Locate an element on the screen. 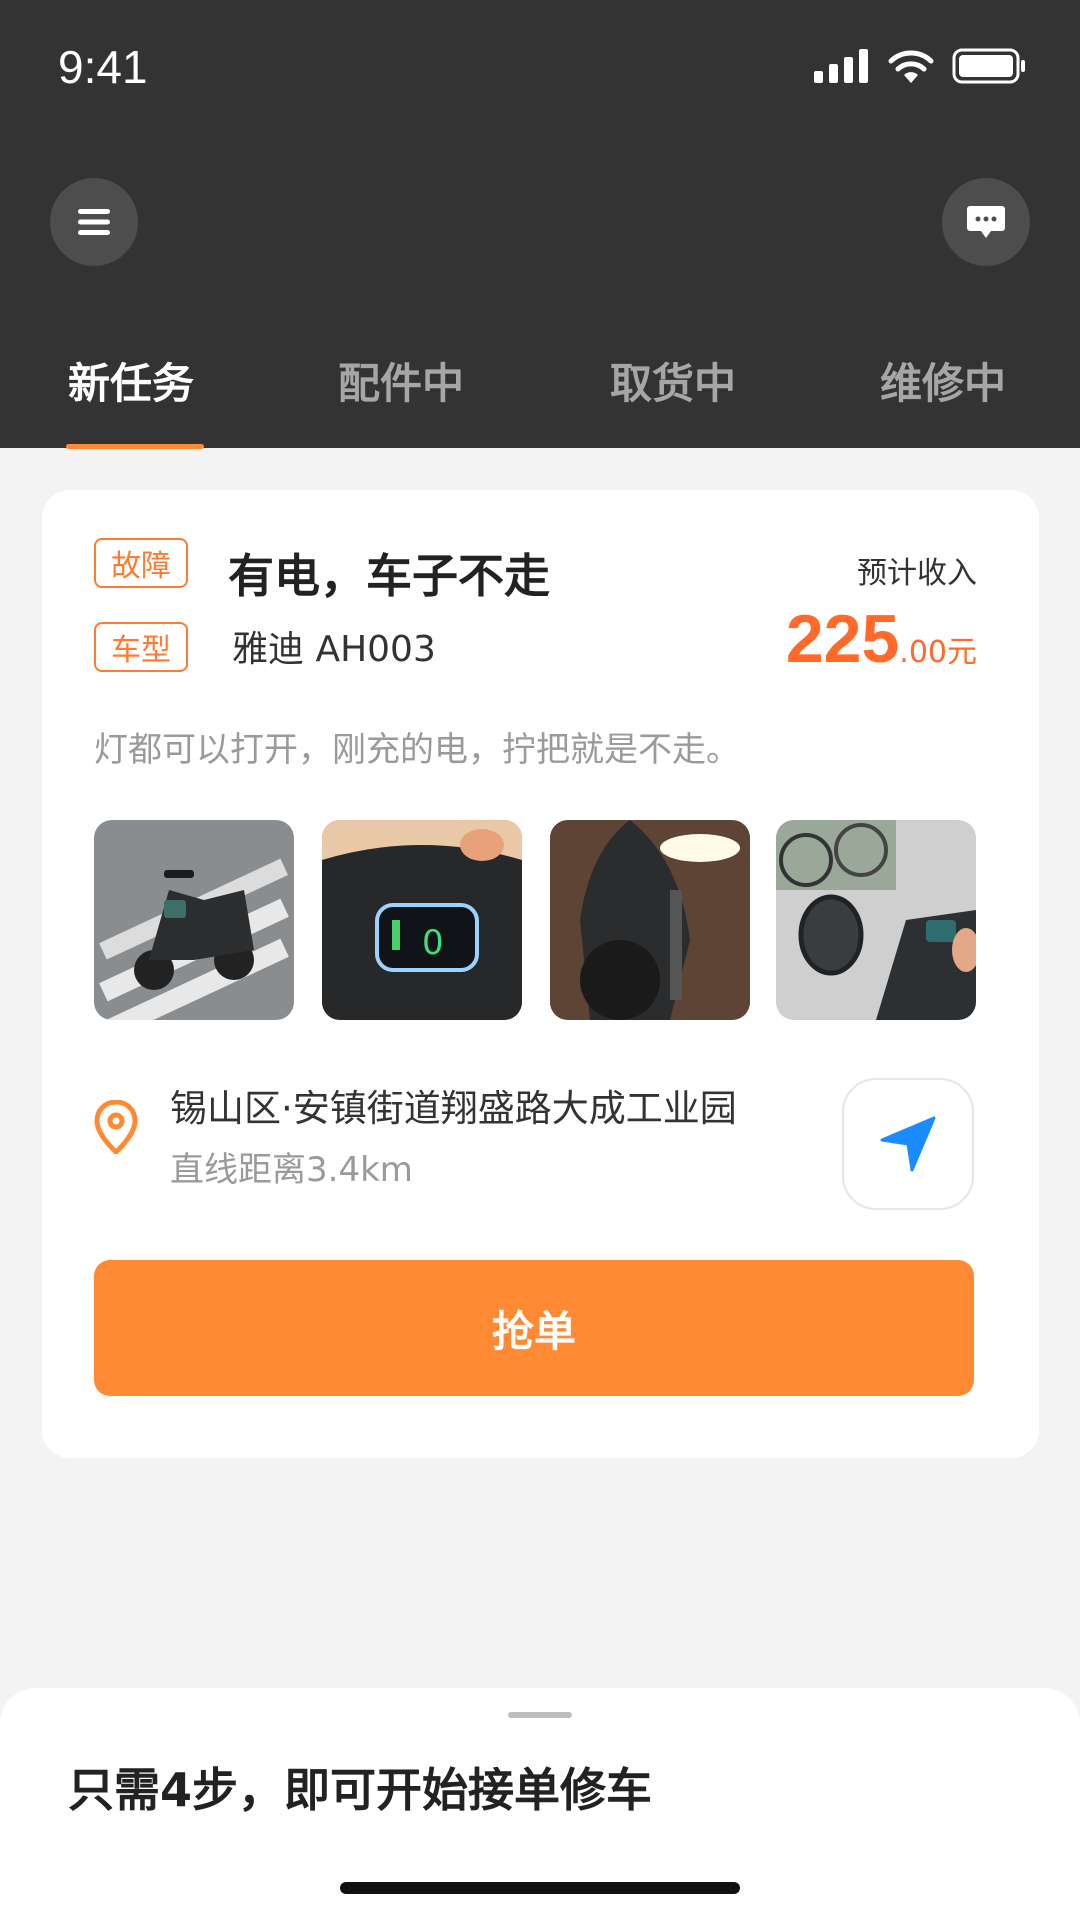  menu-button is located at coordinates (94, 222).